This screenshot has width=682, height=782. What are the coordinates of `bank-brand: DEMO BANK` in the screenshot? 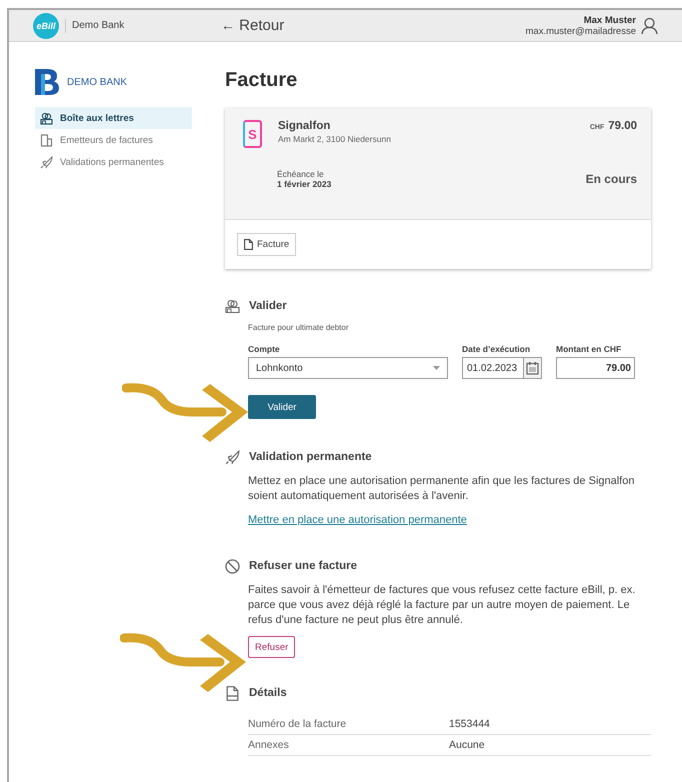 It's located at (97, 82).